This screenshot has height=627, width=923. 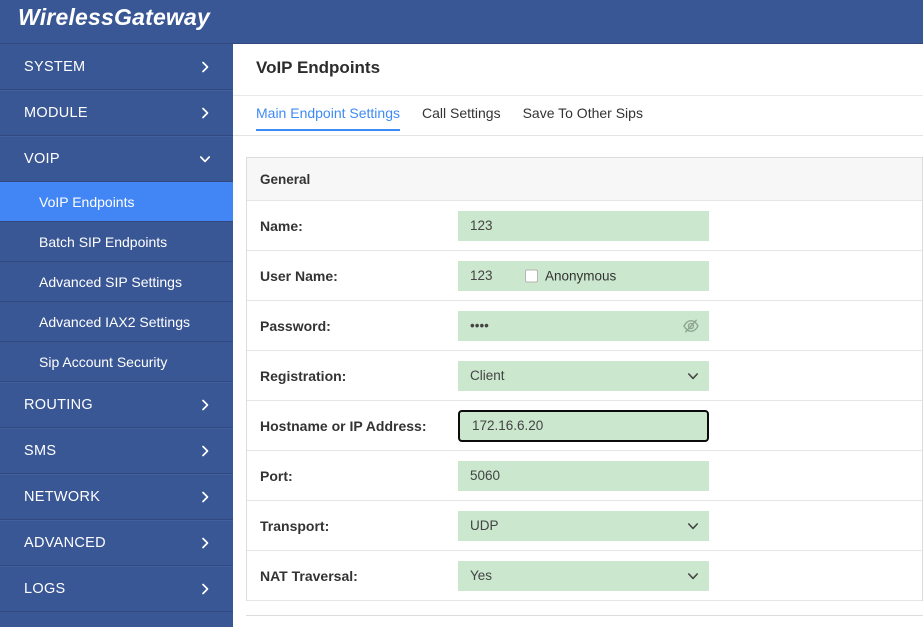 What do you see at coordinates (487, 375) in the screenshot?
I see `registration-select-value: Client` at bounding box center [487, 375].